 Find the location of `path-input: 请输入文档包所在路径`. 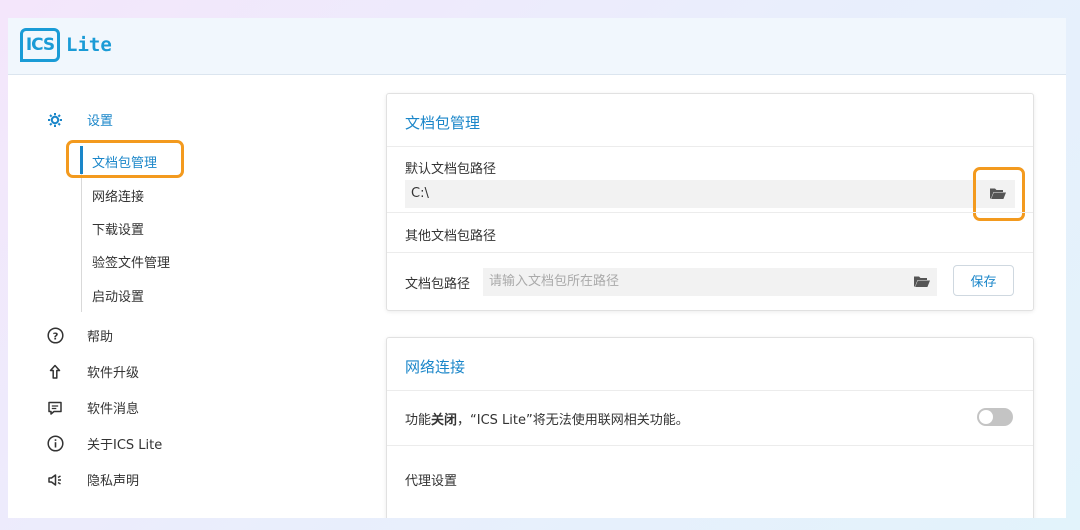

path-input: 请输入文档包所在路径 is located at coordinates (710, 282).